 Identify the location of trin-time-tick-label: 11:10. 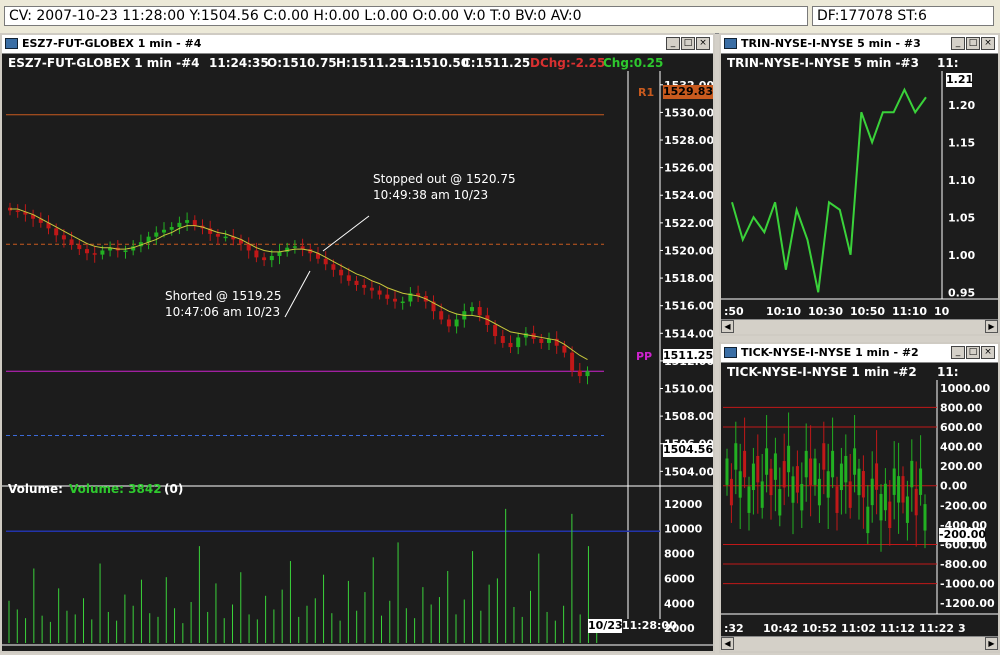
(909, 311).